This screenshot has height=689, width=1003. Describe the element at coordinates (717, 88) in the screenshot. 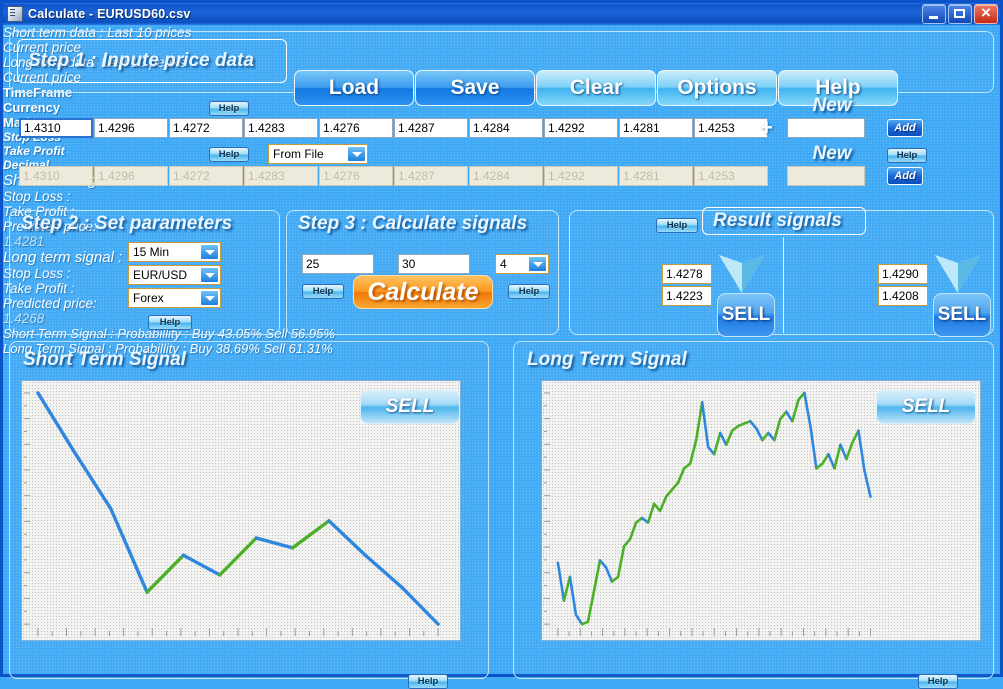

I see `options-button: Options` at that location.